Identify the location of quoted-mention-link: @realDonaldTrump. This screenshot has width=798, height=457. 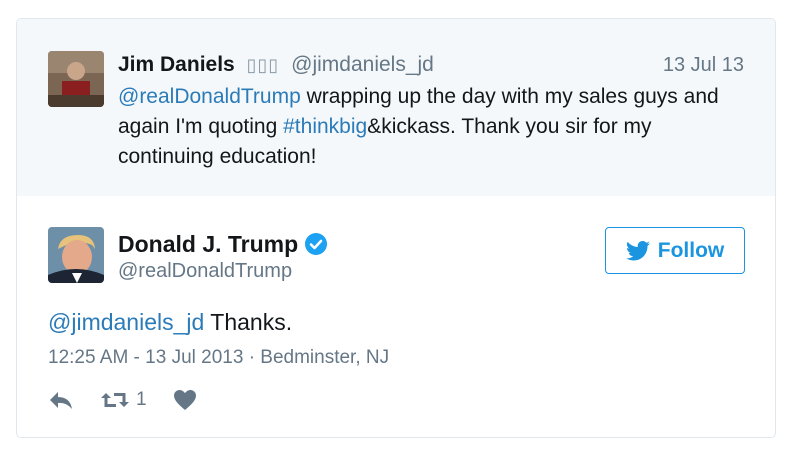
(209, 96).